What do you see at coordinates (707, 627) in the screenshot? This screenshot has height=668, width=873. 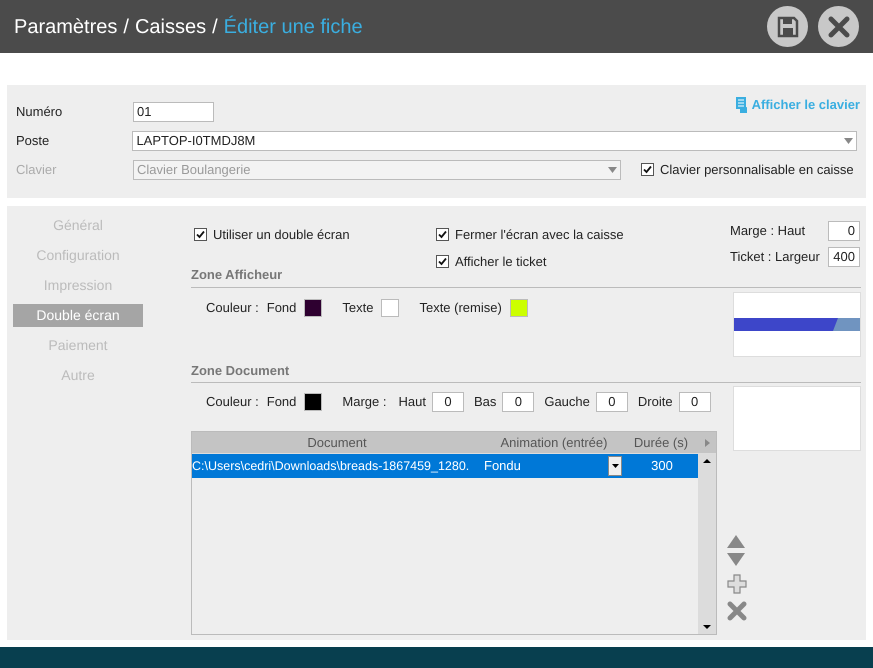 I see `scroll-down-icon` at bounding box center [707, 627].